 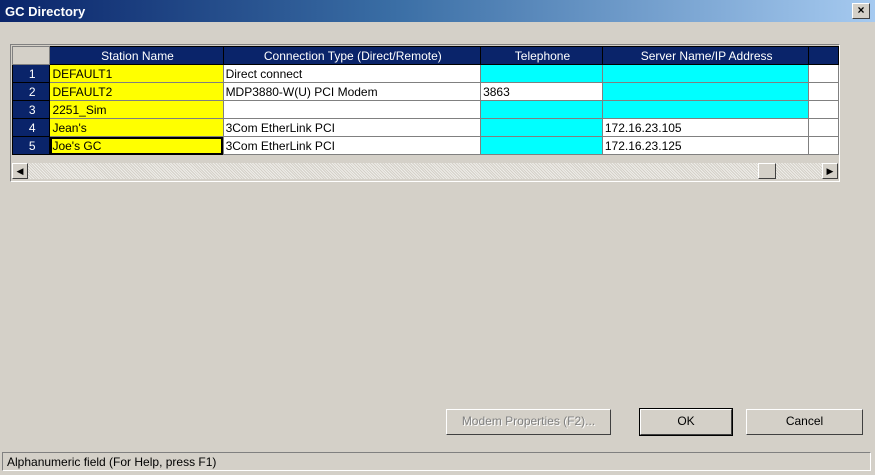 What do you see at coordinates (541, 91) in the screenshot?
I see `telephone-cell: 3863` at bounding box center [541, 91].